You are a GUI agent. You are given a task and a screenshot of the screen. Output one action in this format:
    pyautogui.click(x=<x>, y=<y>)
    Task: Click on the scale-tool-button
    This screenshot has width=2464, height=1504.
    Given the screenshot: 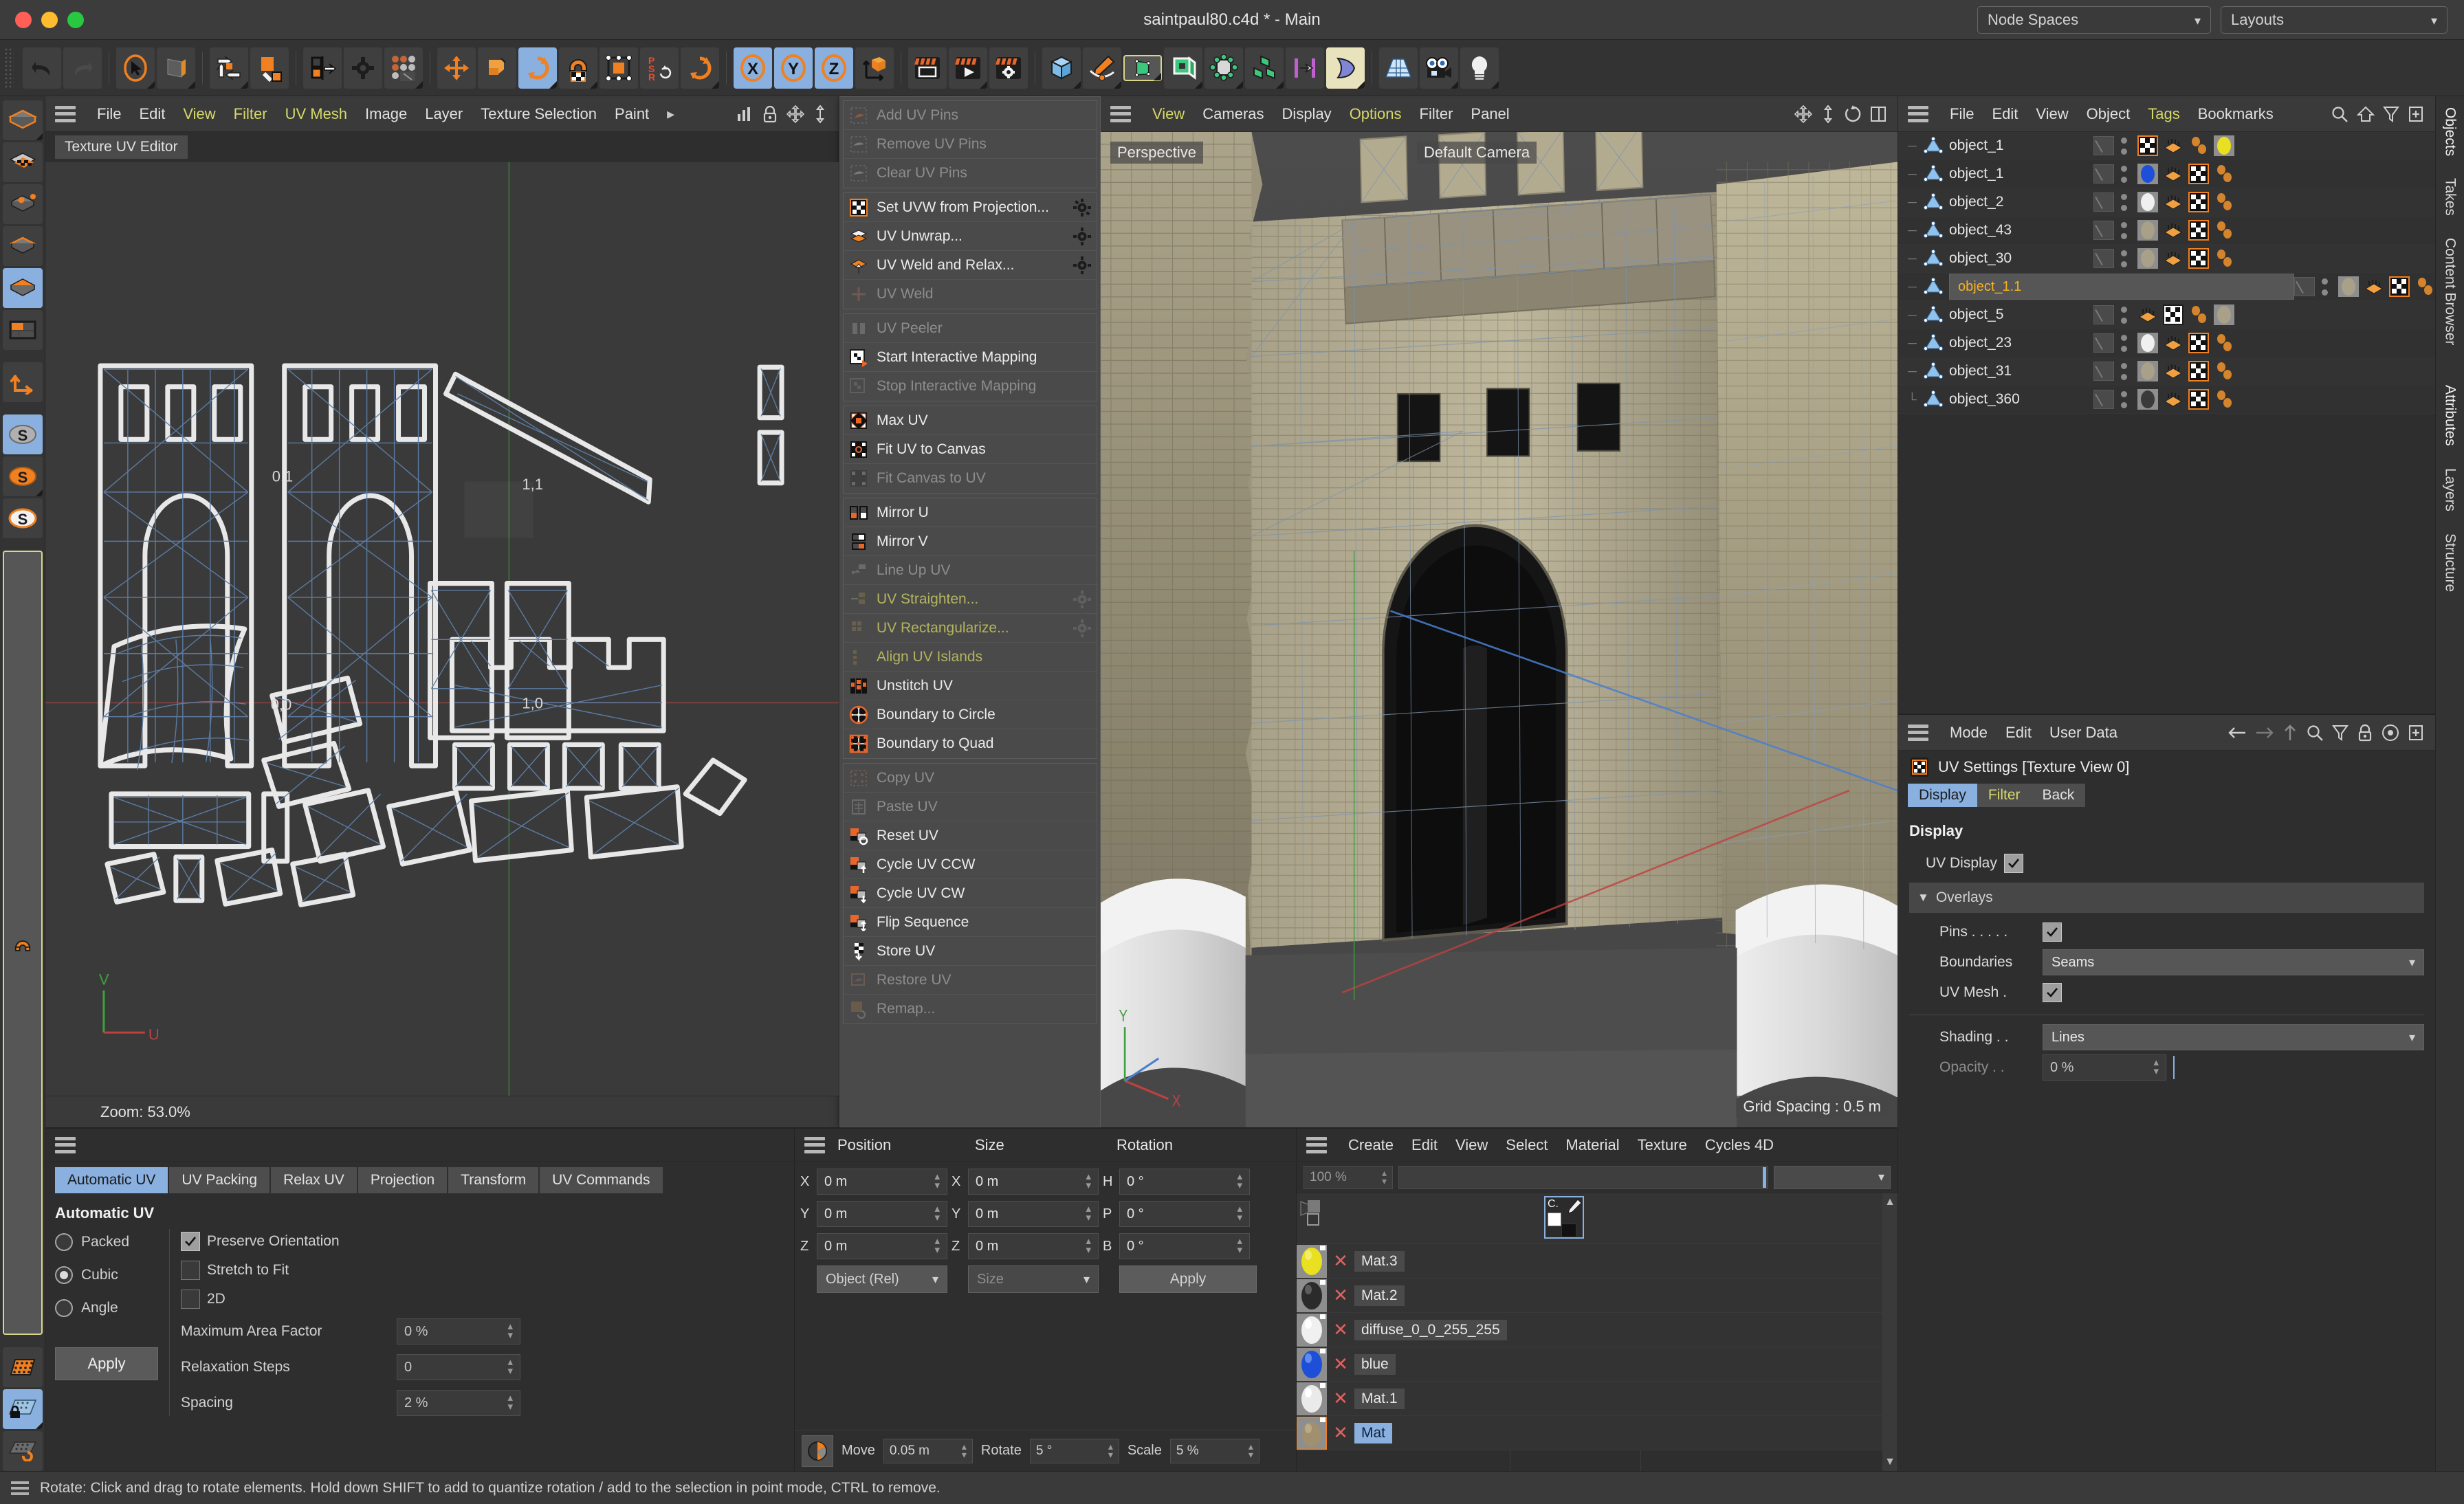 What is the action you would take?
    pyautogui.click(x=497, y=68)
    